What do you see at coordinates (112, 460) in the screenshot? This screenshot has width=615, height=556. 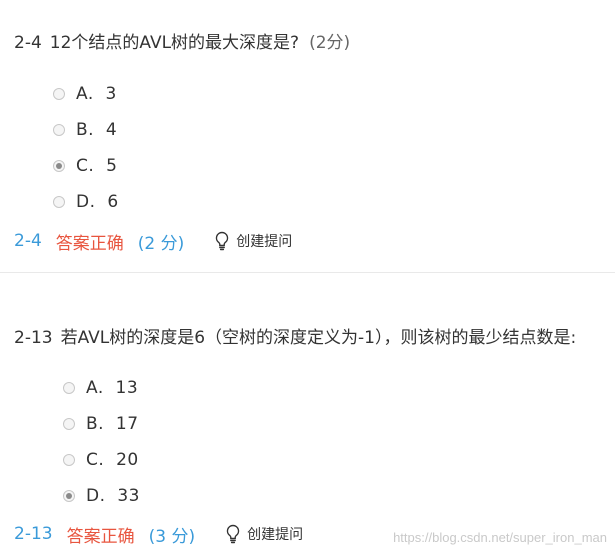 I see `option-label: C. 20` at bounding box center [112, 460].